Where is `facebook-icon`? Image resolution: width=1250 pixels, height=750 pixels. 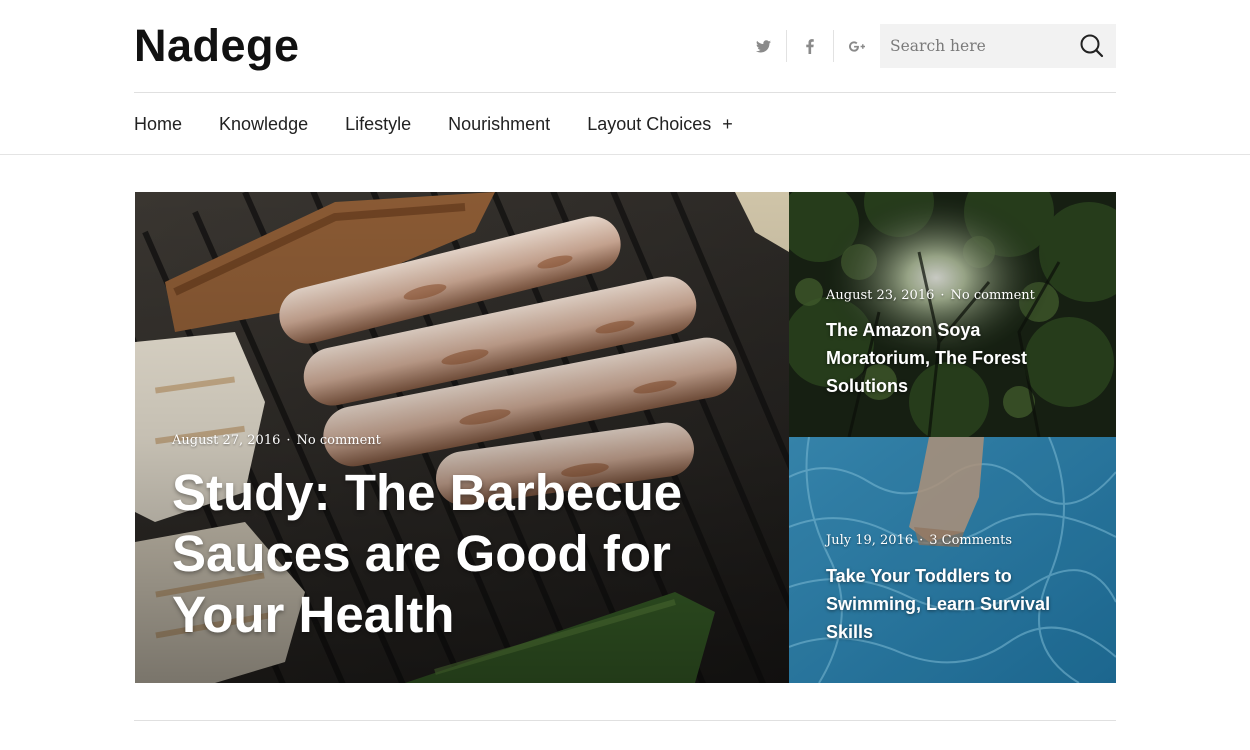
facebook-icon is located at coordinates (810, 46).